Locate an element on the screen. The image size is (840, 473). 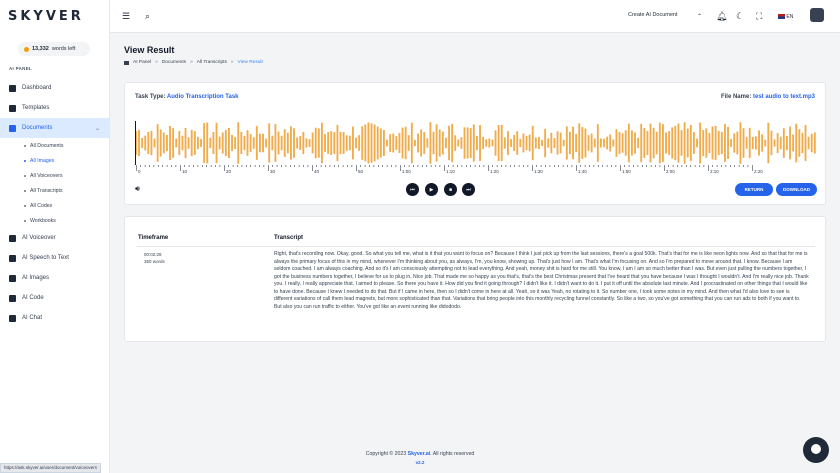
sidebar-item-ai-speech-to-text: AI Speech to Text is located at coordinates (55, 258).